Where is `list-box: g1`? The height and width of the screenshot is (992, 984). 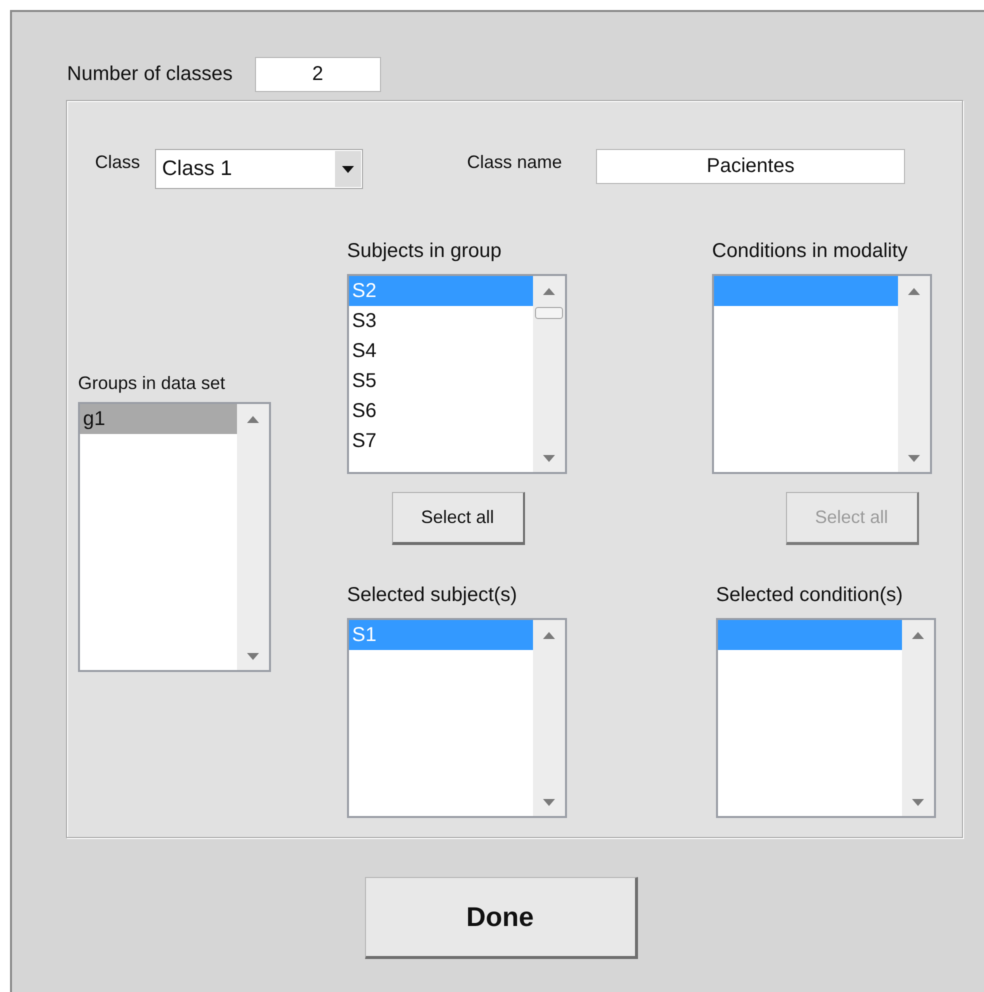
list-box: g1 is located at coordinates (174, 537).